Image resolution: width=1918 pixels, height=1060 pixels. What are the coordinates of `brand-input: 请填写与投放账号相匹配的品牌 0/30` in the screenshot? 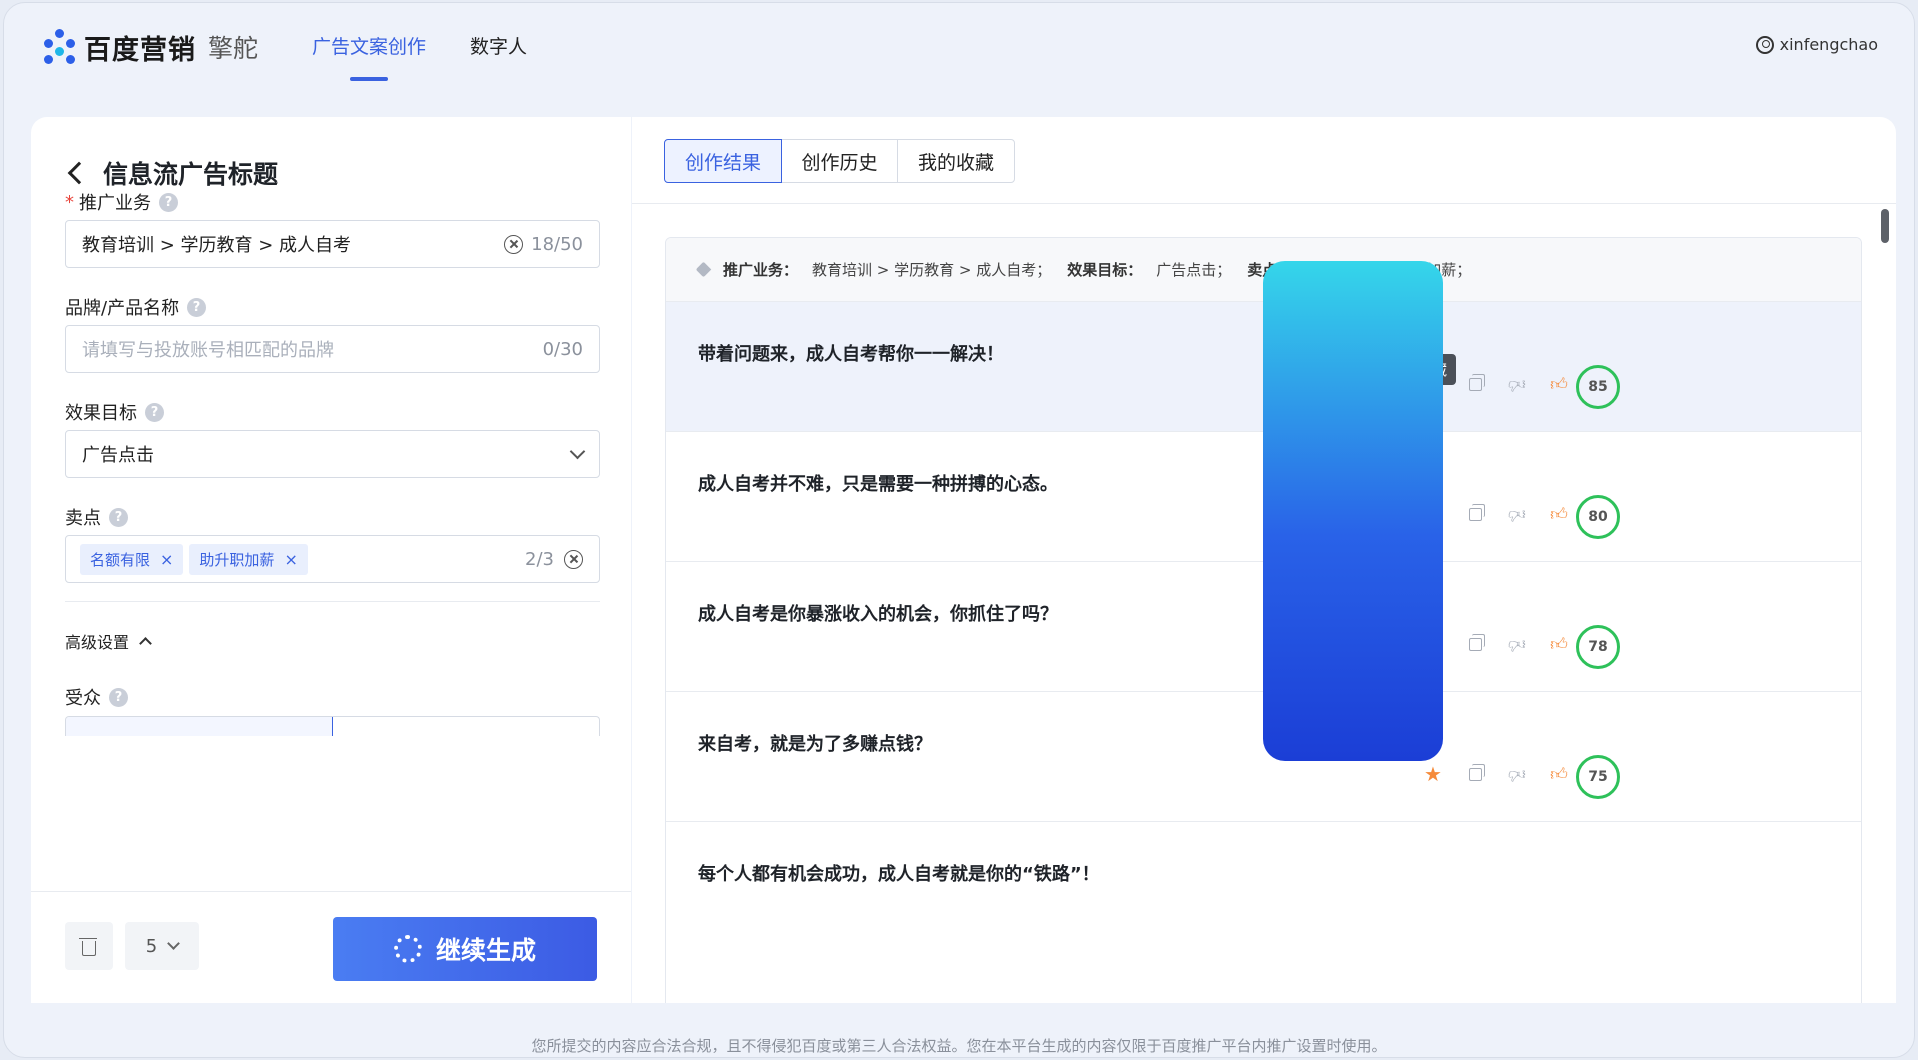 It's located at (332, 349).